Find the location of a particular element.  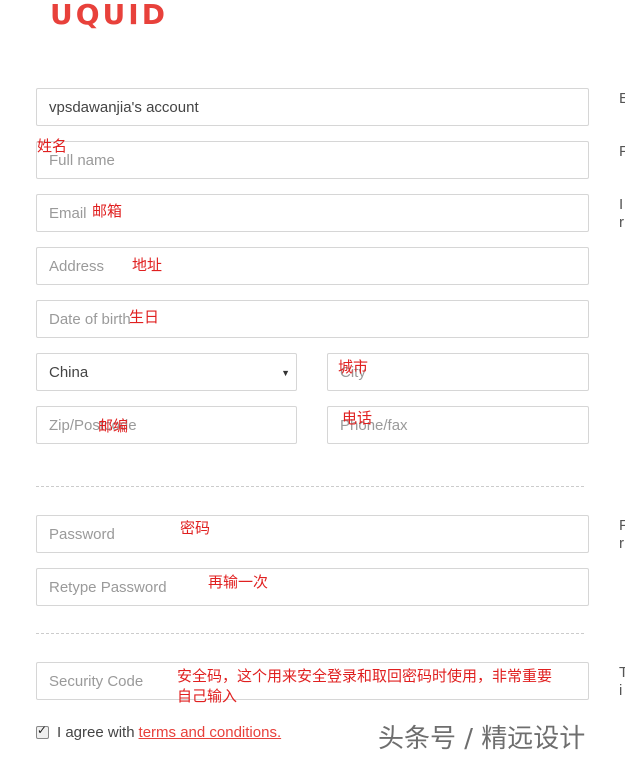

full-name-input: Full name is located at coordinates (312, 160).